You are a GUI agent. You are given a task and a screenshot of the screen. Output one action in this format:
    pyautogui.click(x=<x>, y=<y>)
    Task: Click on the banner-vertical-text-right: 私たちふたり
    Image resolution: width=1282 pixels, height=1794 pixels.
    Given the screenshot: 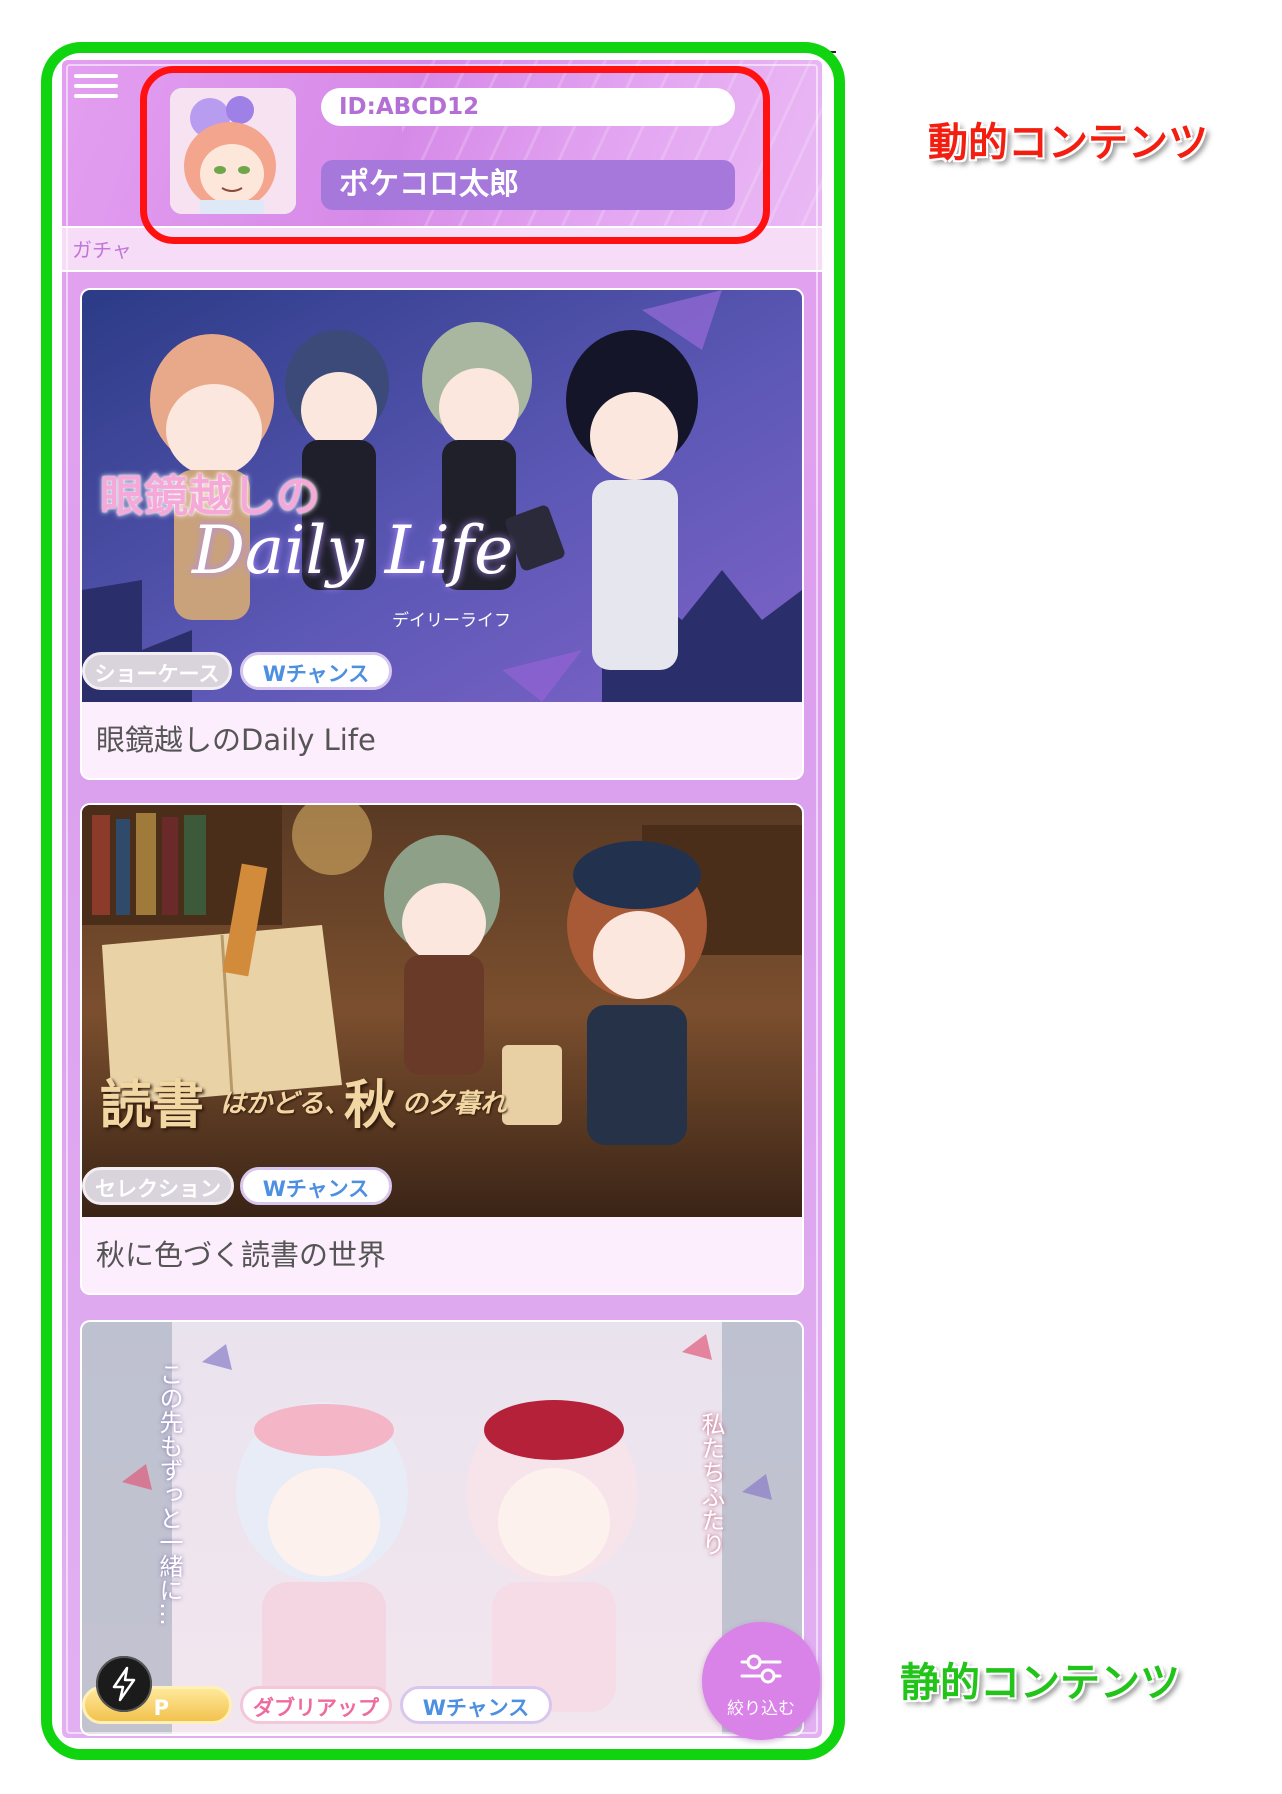 What is the action you would take?
    pyautogui.click(x=711, y=1484)
    